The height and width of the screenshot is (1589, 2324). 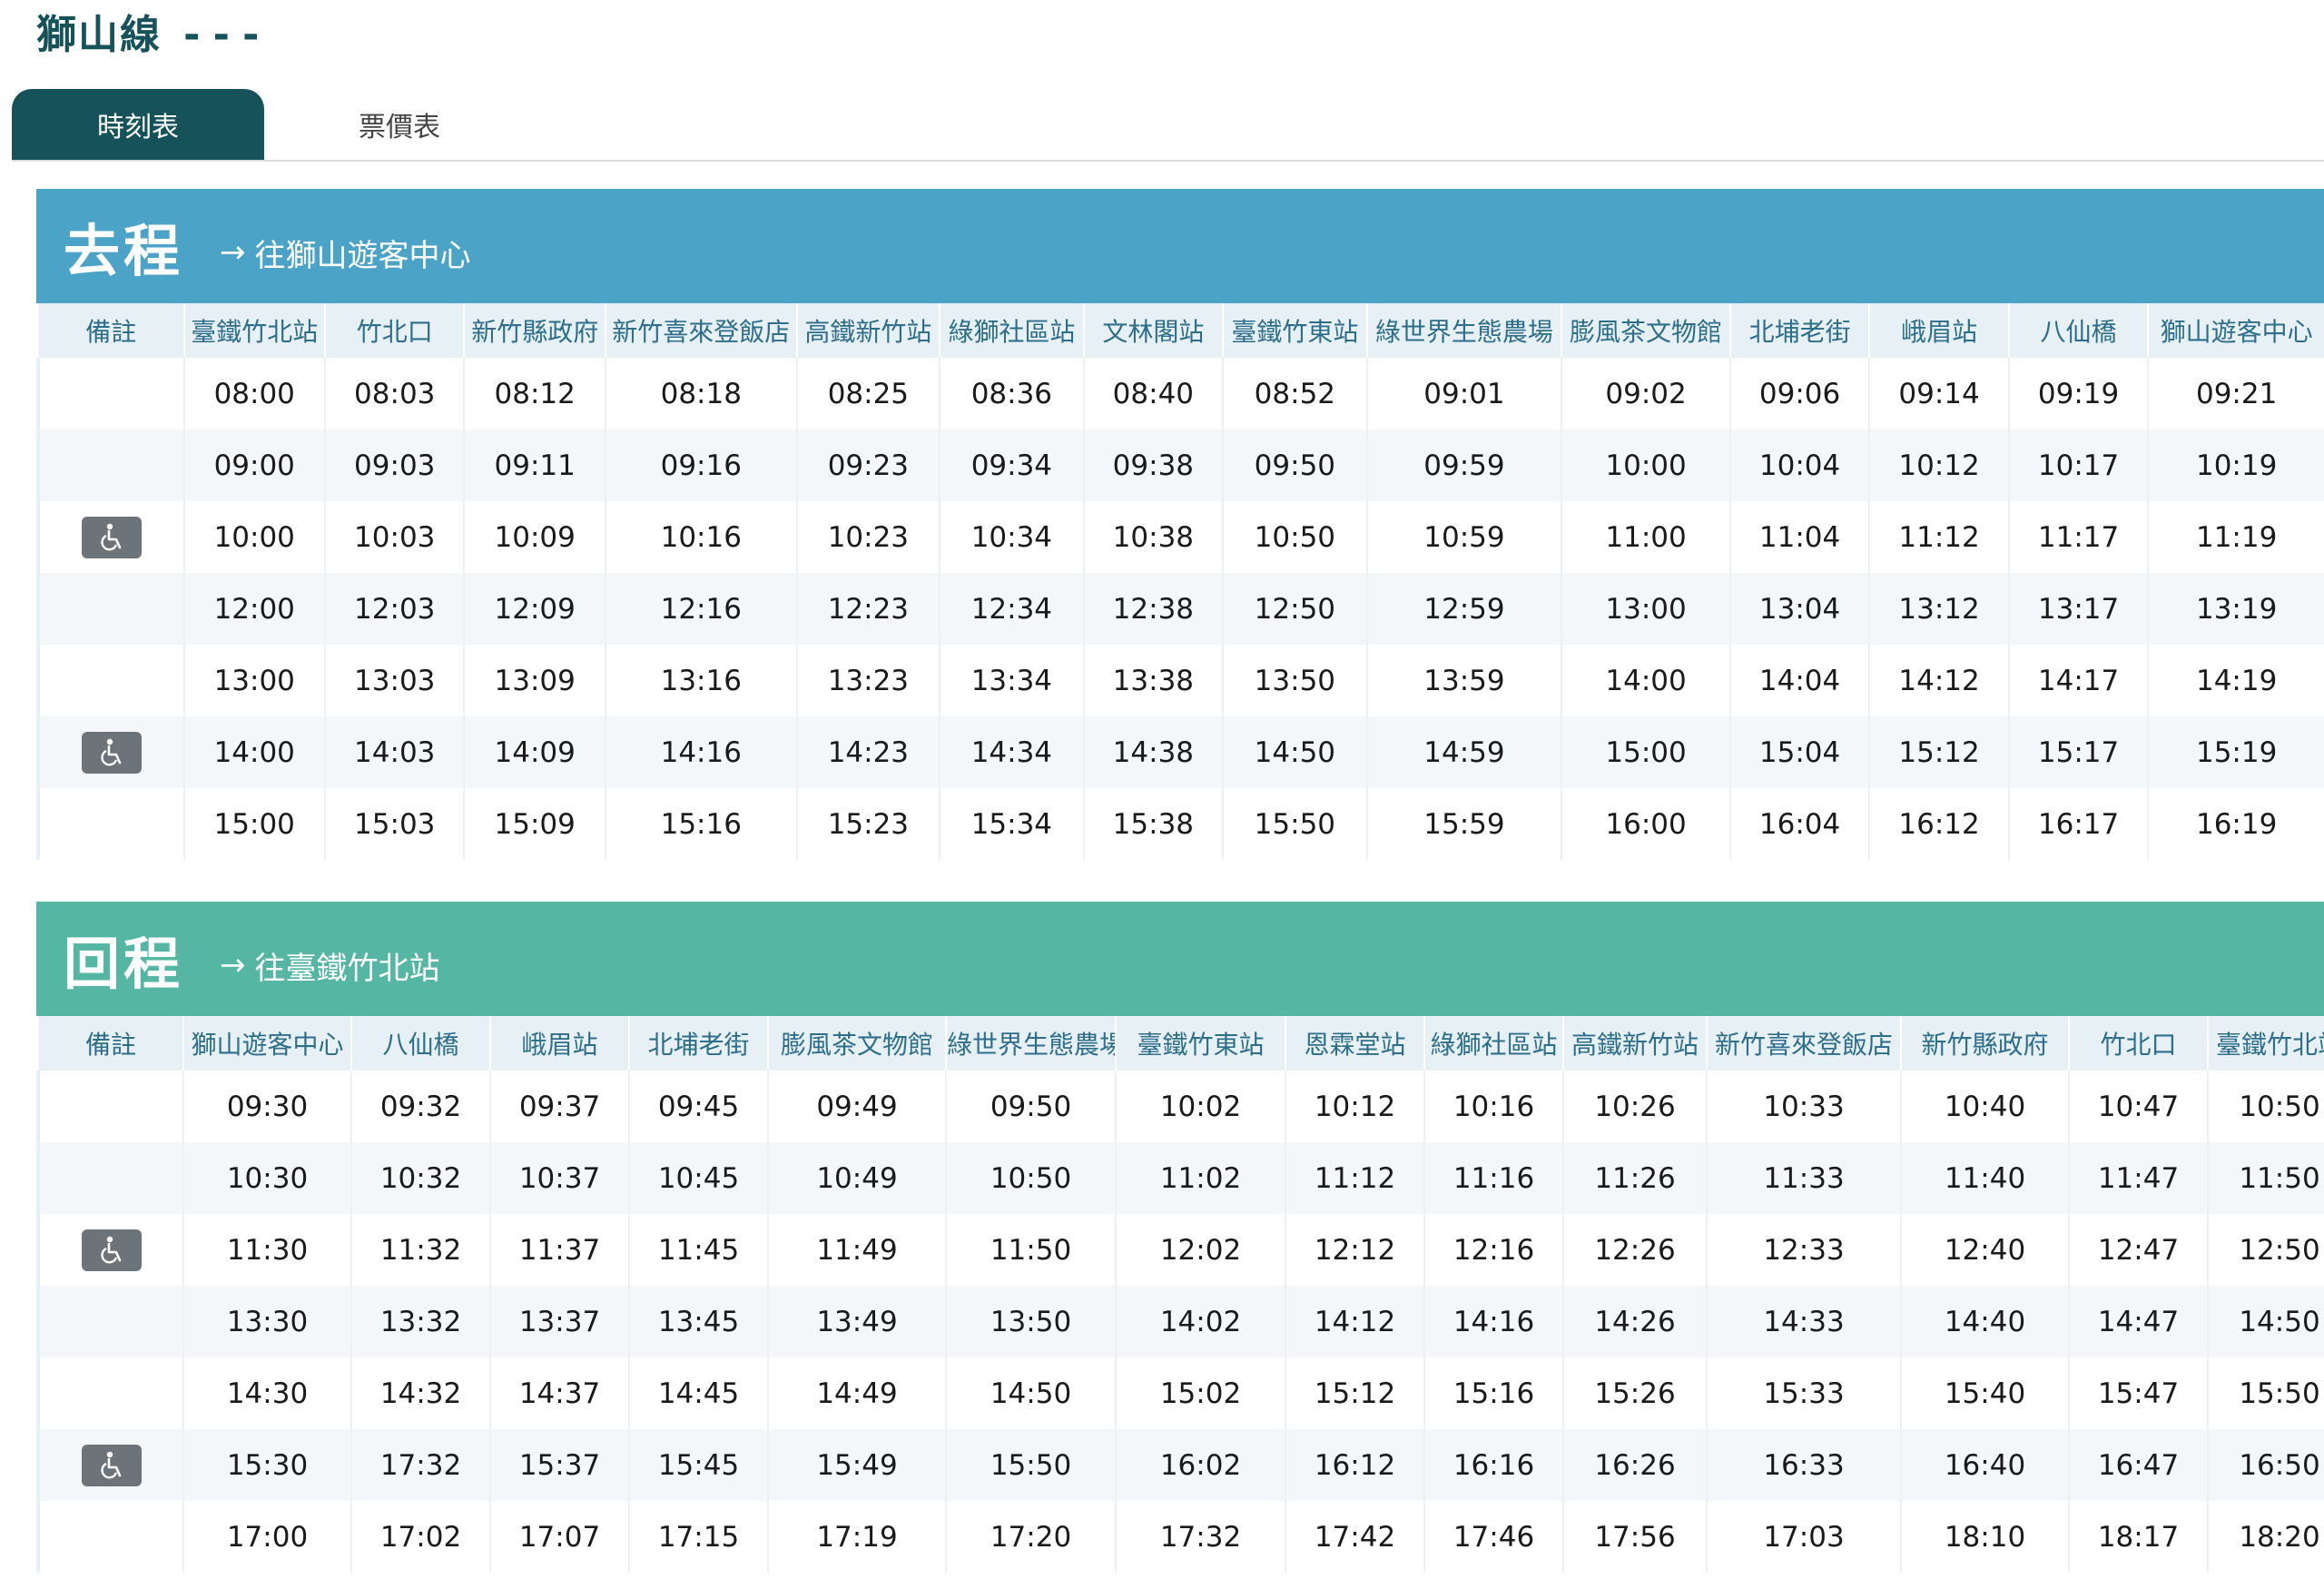 What do you see at coordinates (110, 330) in the screenshot?
I see `column-header-note: 備註` at bounding box center [110, 330].